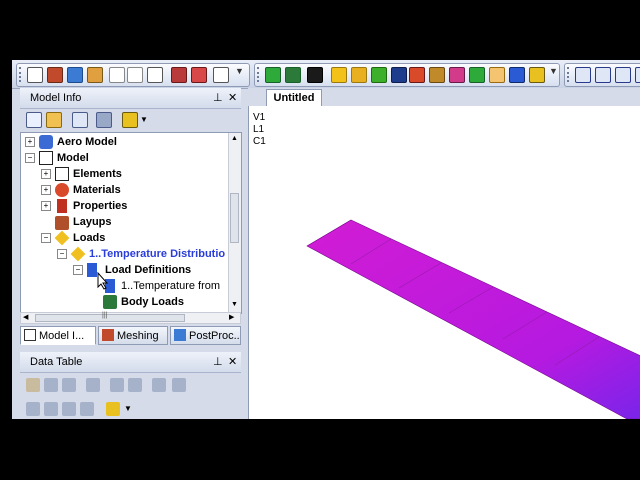 The width and height of the screenshot is (640, 480). Describe the element at coordinates (110, 317) in the screenshot. I see `scroll-thumb: |||` at that location.